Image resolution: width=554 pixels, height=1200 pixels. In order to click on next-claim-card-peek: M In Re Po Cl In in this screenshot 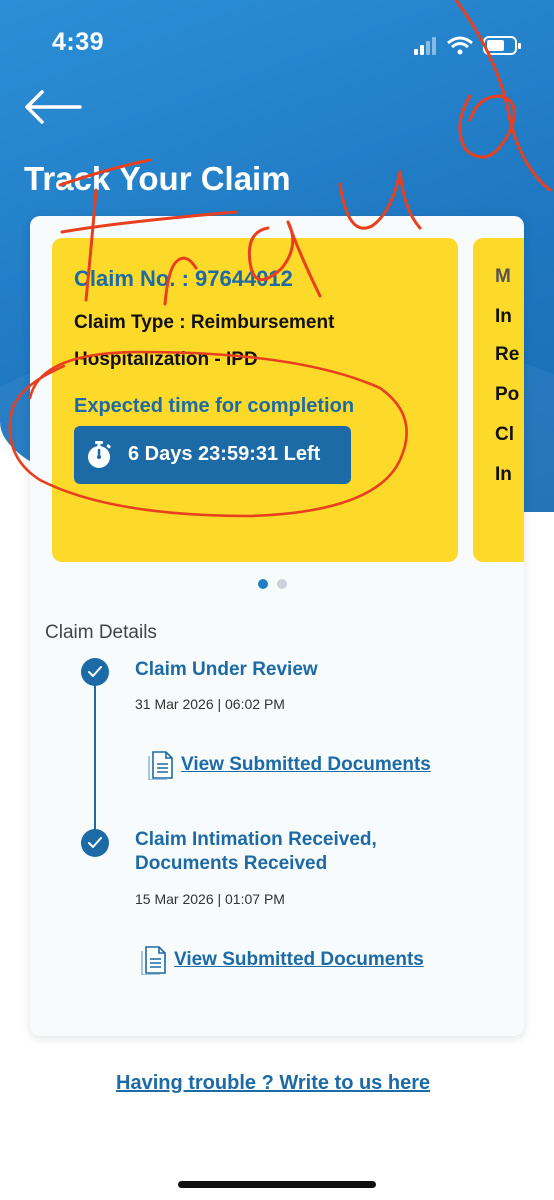, I will do `click(498, 400)`.